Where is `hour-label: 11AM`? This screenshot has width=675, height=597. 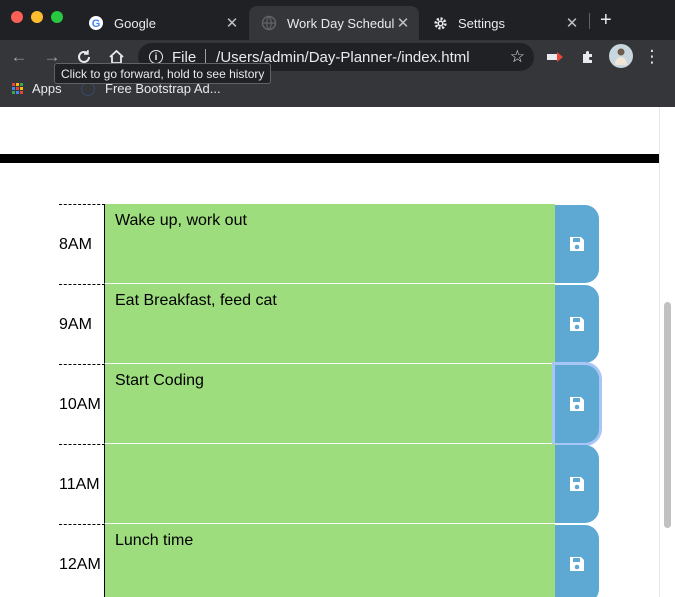
hour-label: 11AM is located at coordinates (82, 484).